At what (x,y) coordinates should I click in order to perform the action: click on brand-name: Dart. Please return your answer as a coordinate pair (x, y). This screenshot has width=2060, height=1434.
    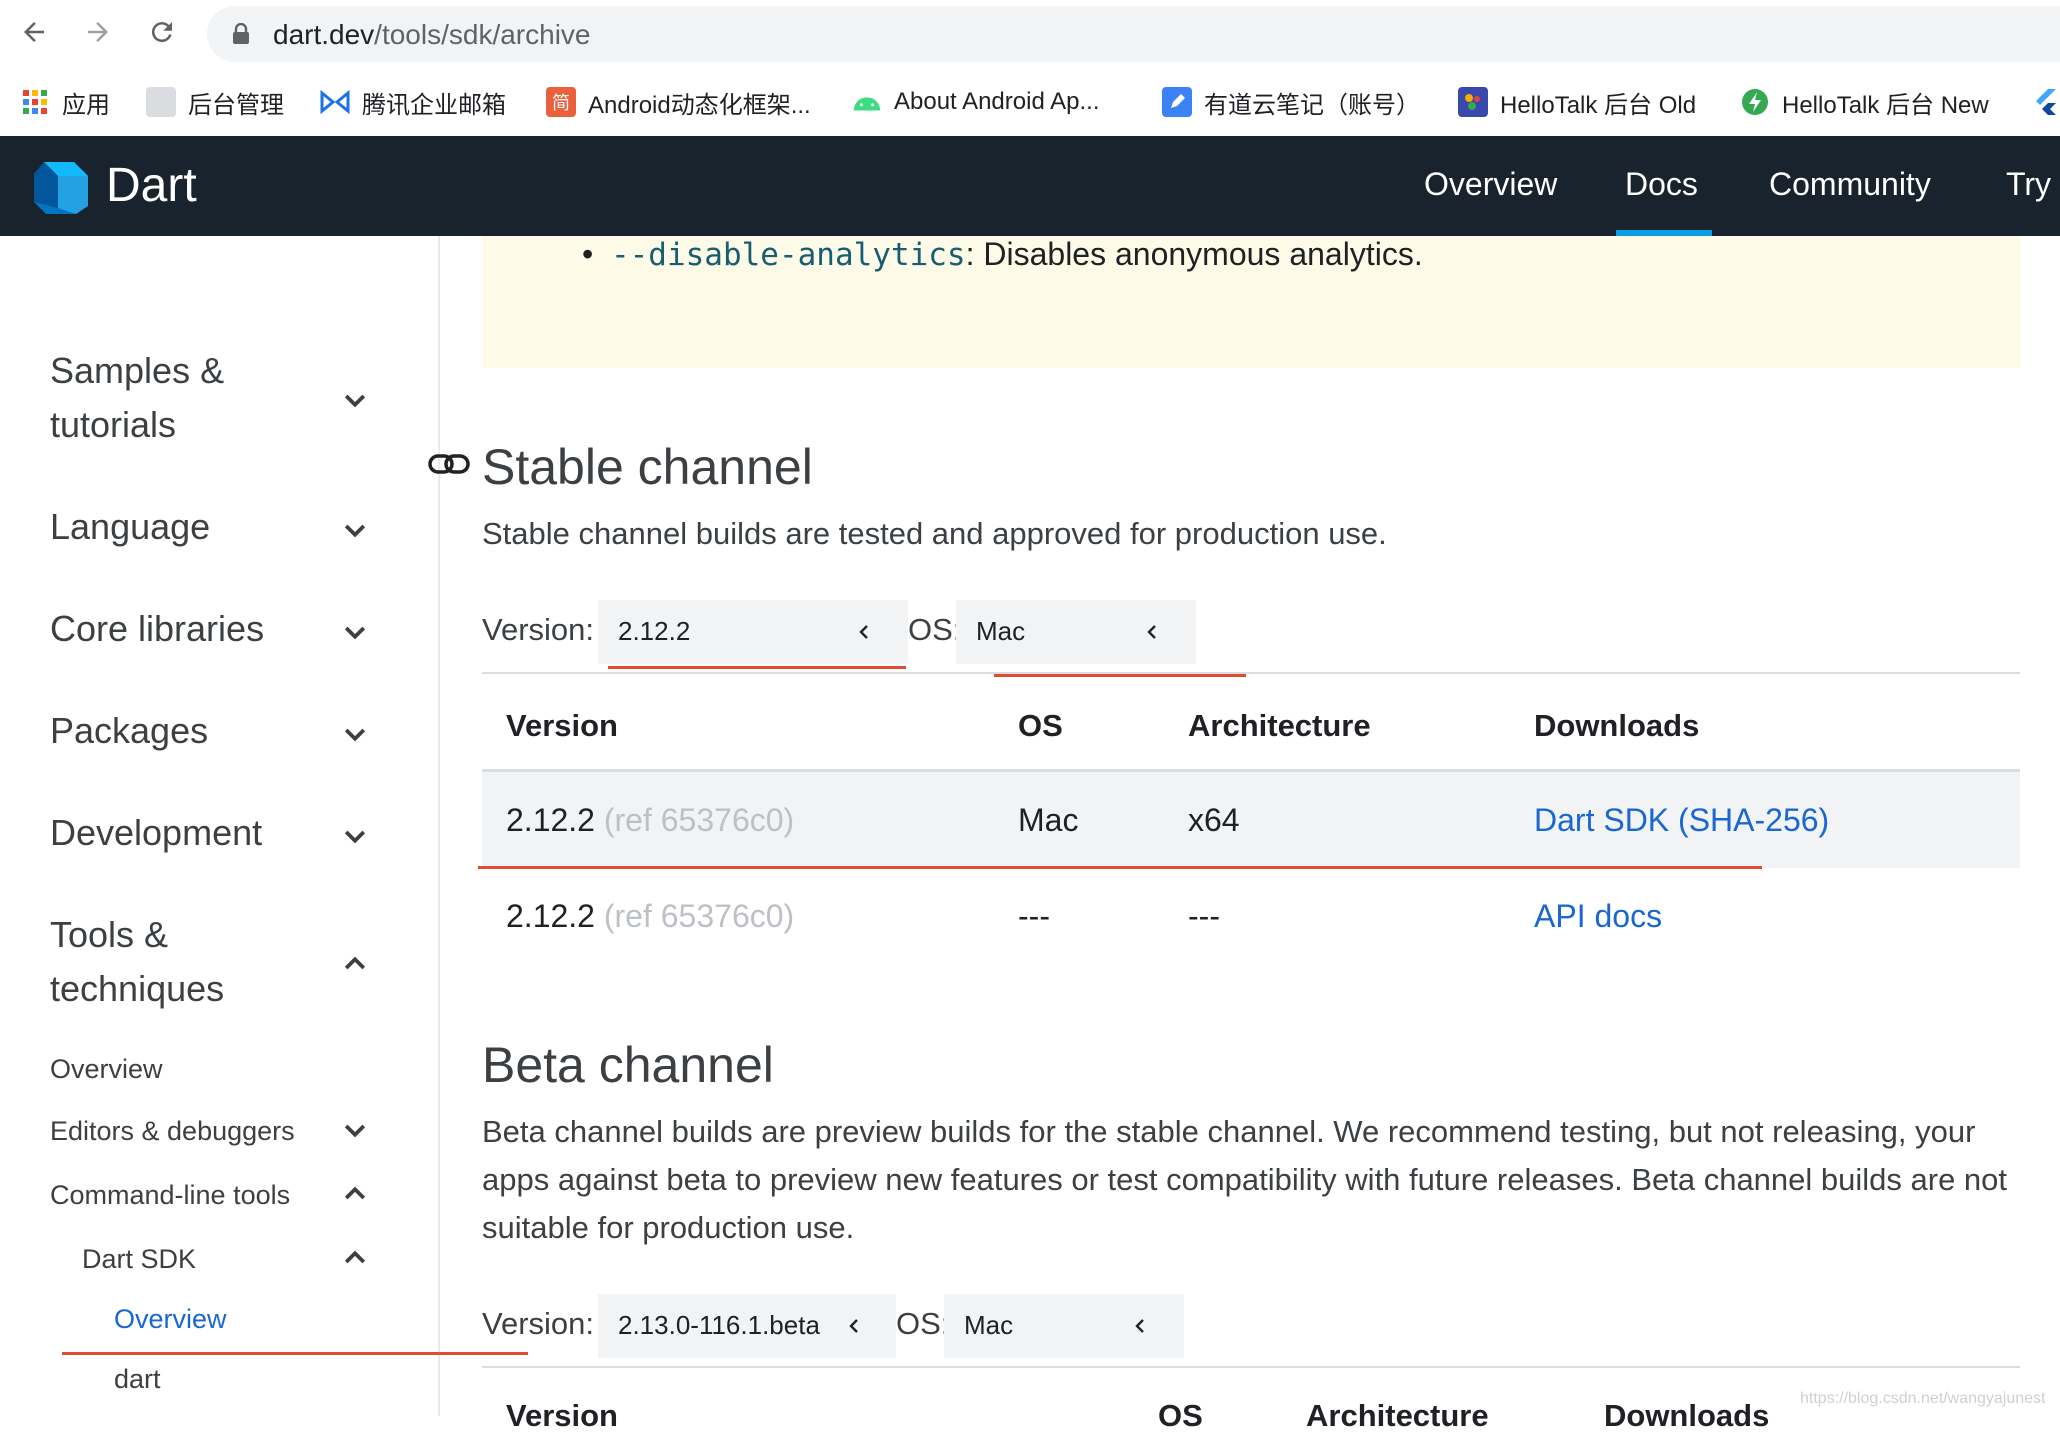
    Looking at the image, I should click on (151, 185).